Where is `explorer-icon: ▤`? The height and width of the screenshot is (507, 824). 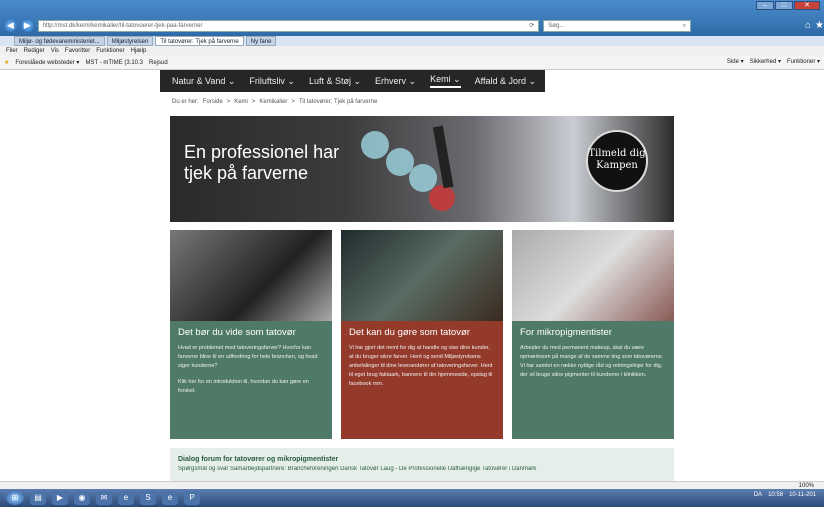 explorer-icon: ▤ is located at coordinates (38, 498).